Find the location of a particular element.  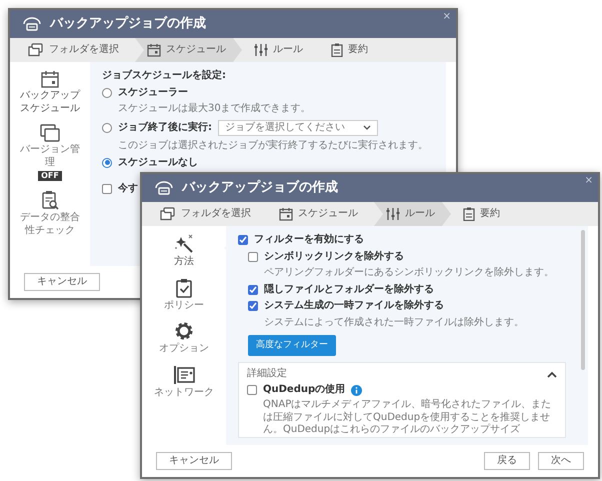

clipboard-magnifier-icon is located at coordinates (50, 200).